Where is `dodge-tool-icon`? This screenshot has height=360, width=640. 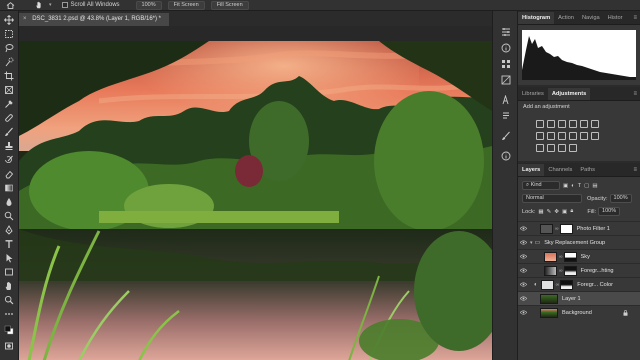
dodge-tool-icon is located at coordinates (9, 216).